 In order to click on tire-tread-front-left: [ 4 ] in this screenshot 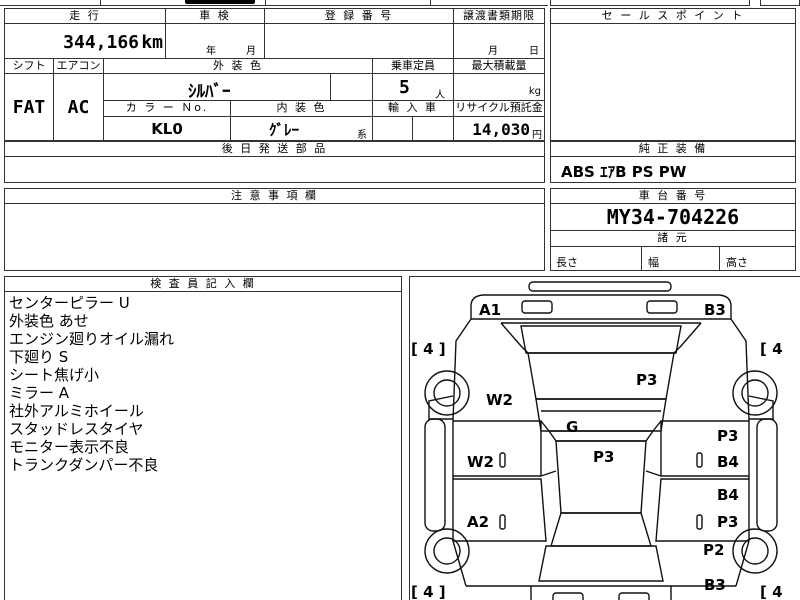, I will do `click(428, 349)`.